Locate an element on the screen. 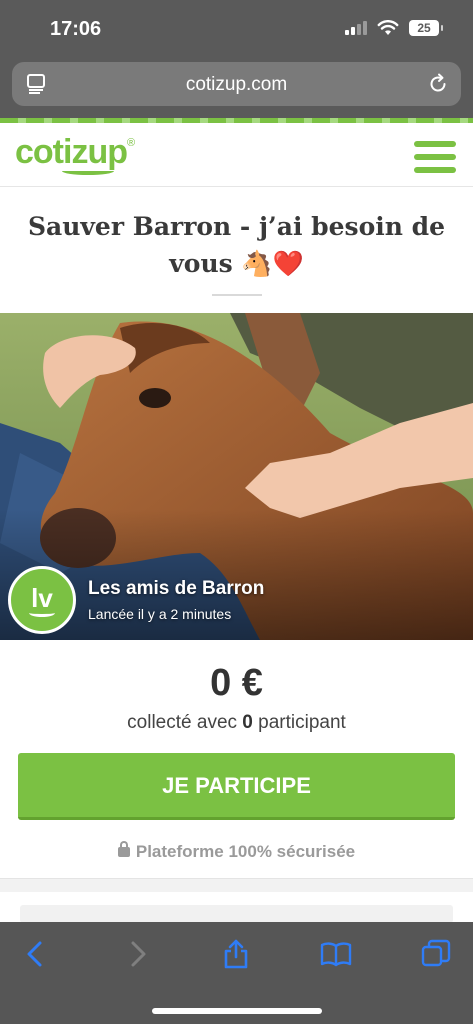  browser-chrome: 17:06 25 cotizup.com is located at coordinates (236, 59).